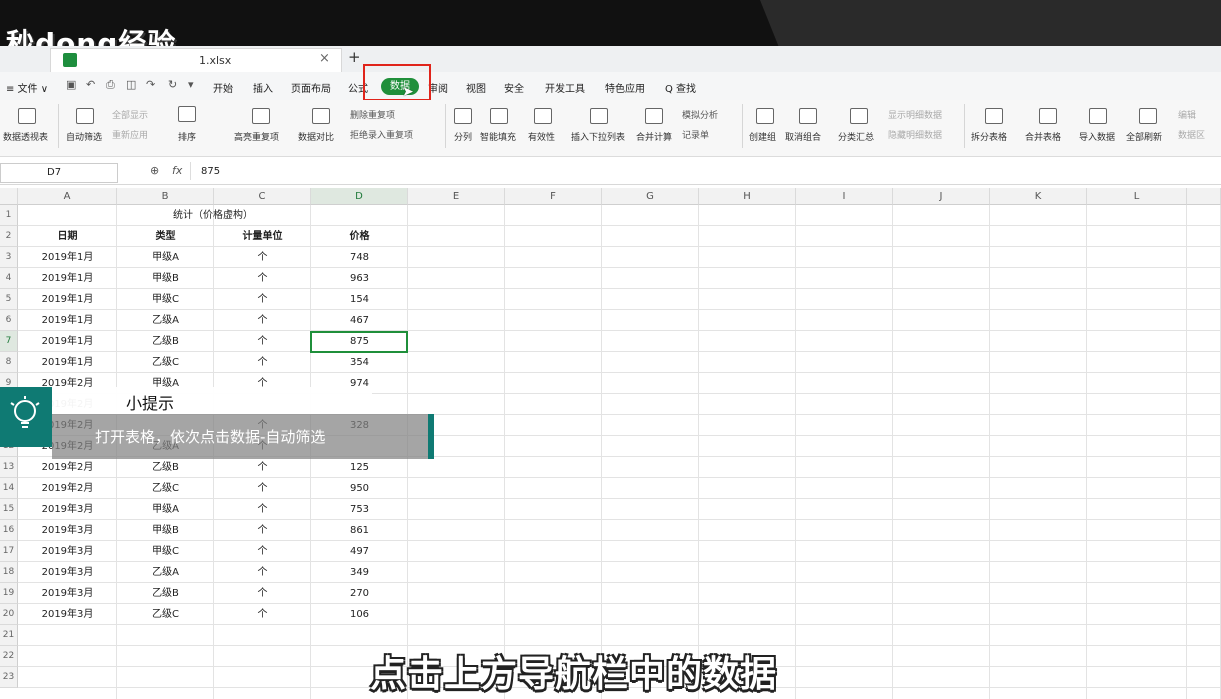 The width and height of the screenshot is (1221, 699). Describe the element at coordinates (9, 677) in the screenshot. I see `row-header: 23` at that location.